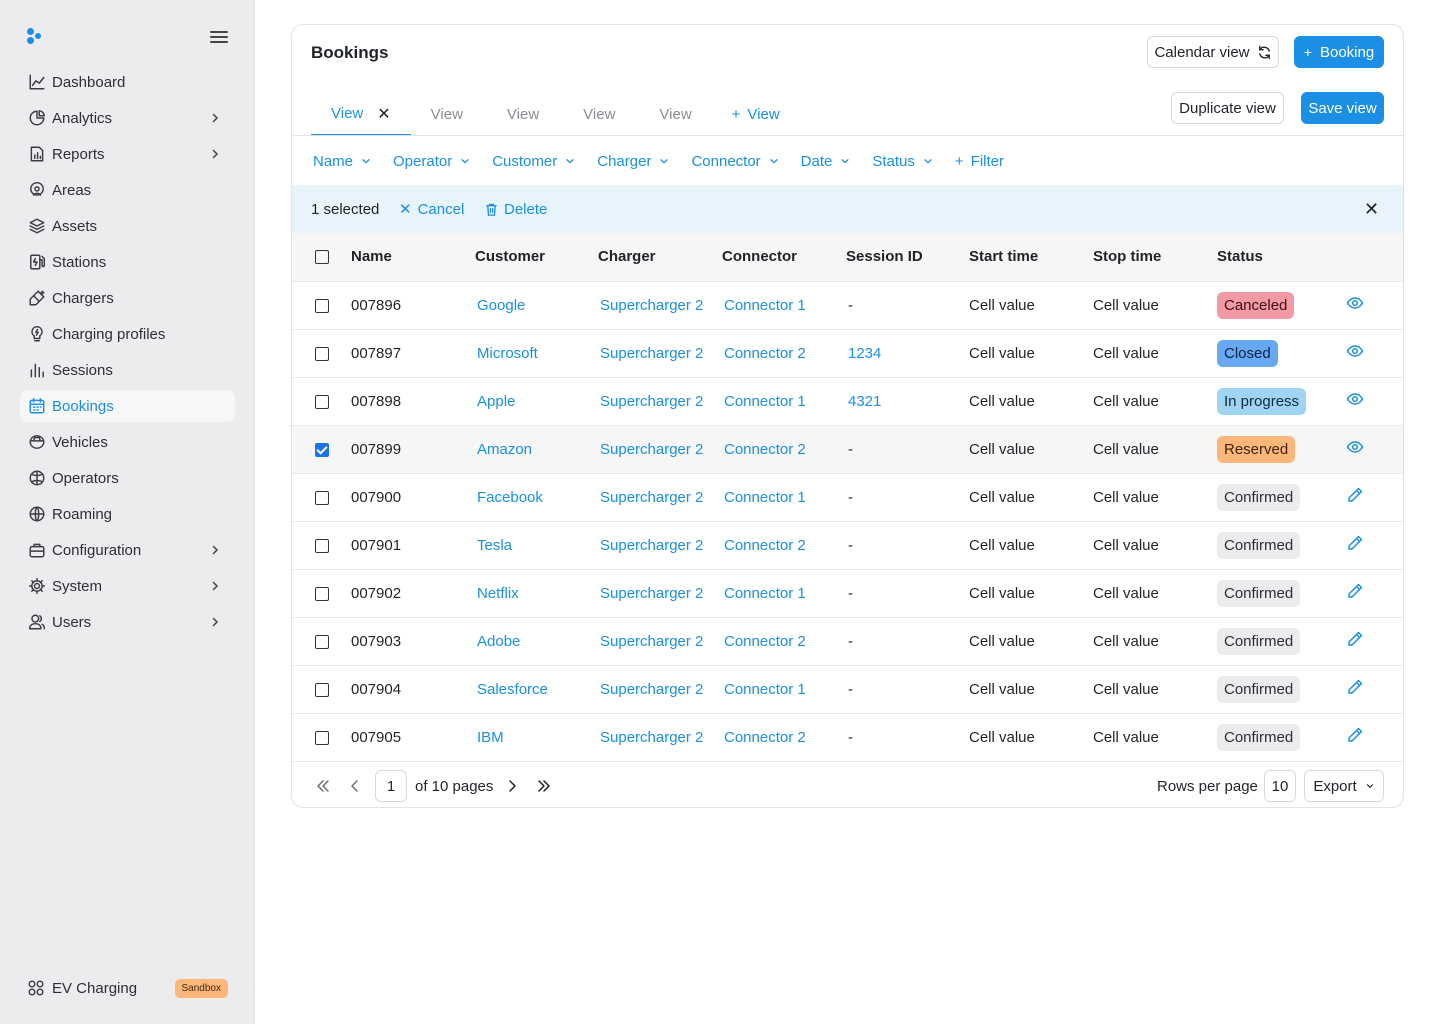 Image resolution: width=1440 pixels, height=1024 pixels. What do you see at coordinates (322, 257) in the screenshot?
I see `select-all-checkbox` at bounding box center [322, 257].